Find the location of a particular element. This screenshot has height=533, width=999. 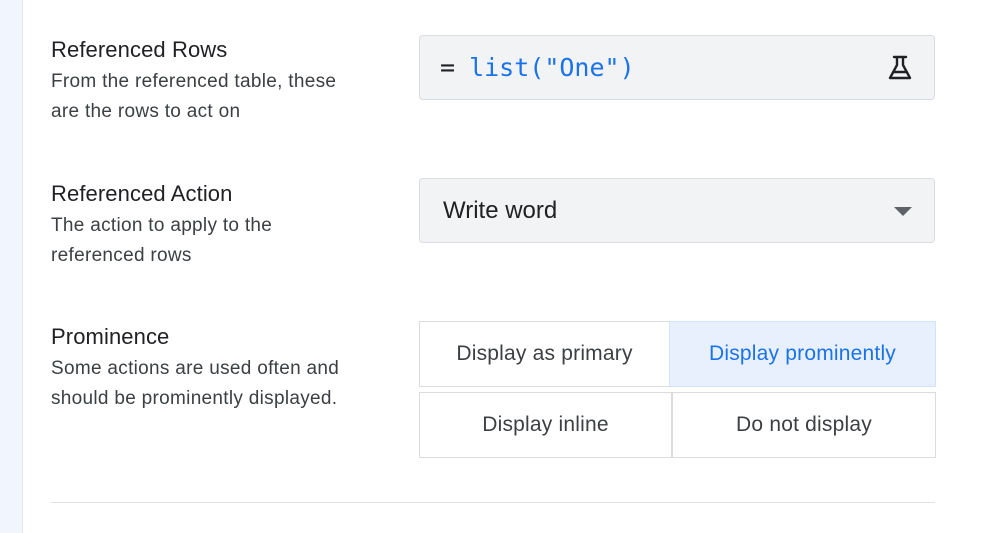

prominence-option-display-as-primary: Display as primary is located at coordinates (544, 354).